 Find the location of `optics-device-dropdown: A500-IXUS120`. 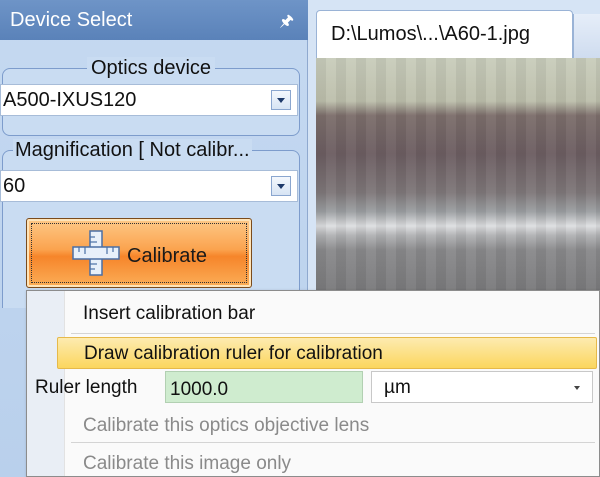

optics-device-dropdown: A500-IXUS120 is located at coordinates (149, 100).